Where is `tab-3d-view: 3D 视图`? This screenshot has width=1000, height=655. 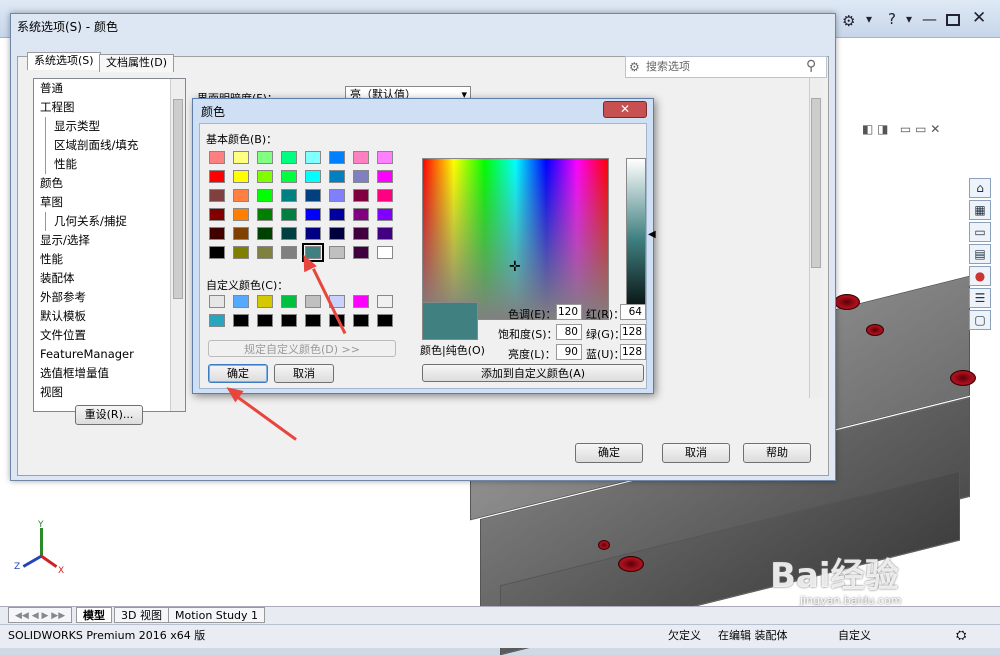 tab-3d-view: 3D 视图 is located at coordinates (141, 615).